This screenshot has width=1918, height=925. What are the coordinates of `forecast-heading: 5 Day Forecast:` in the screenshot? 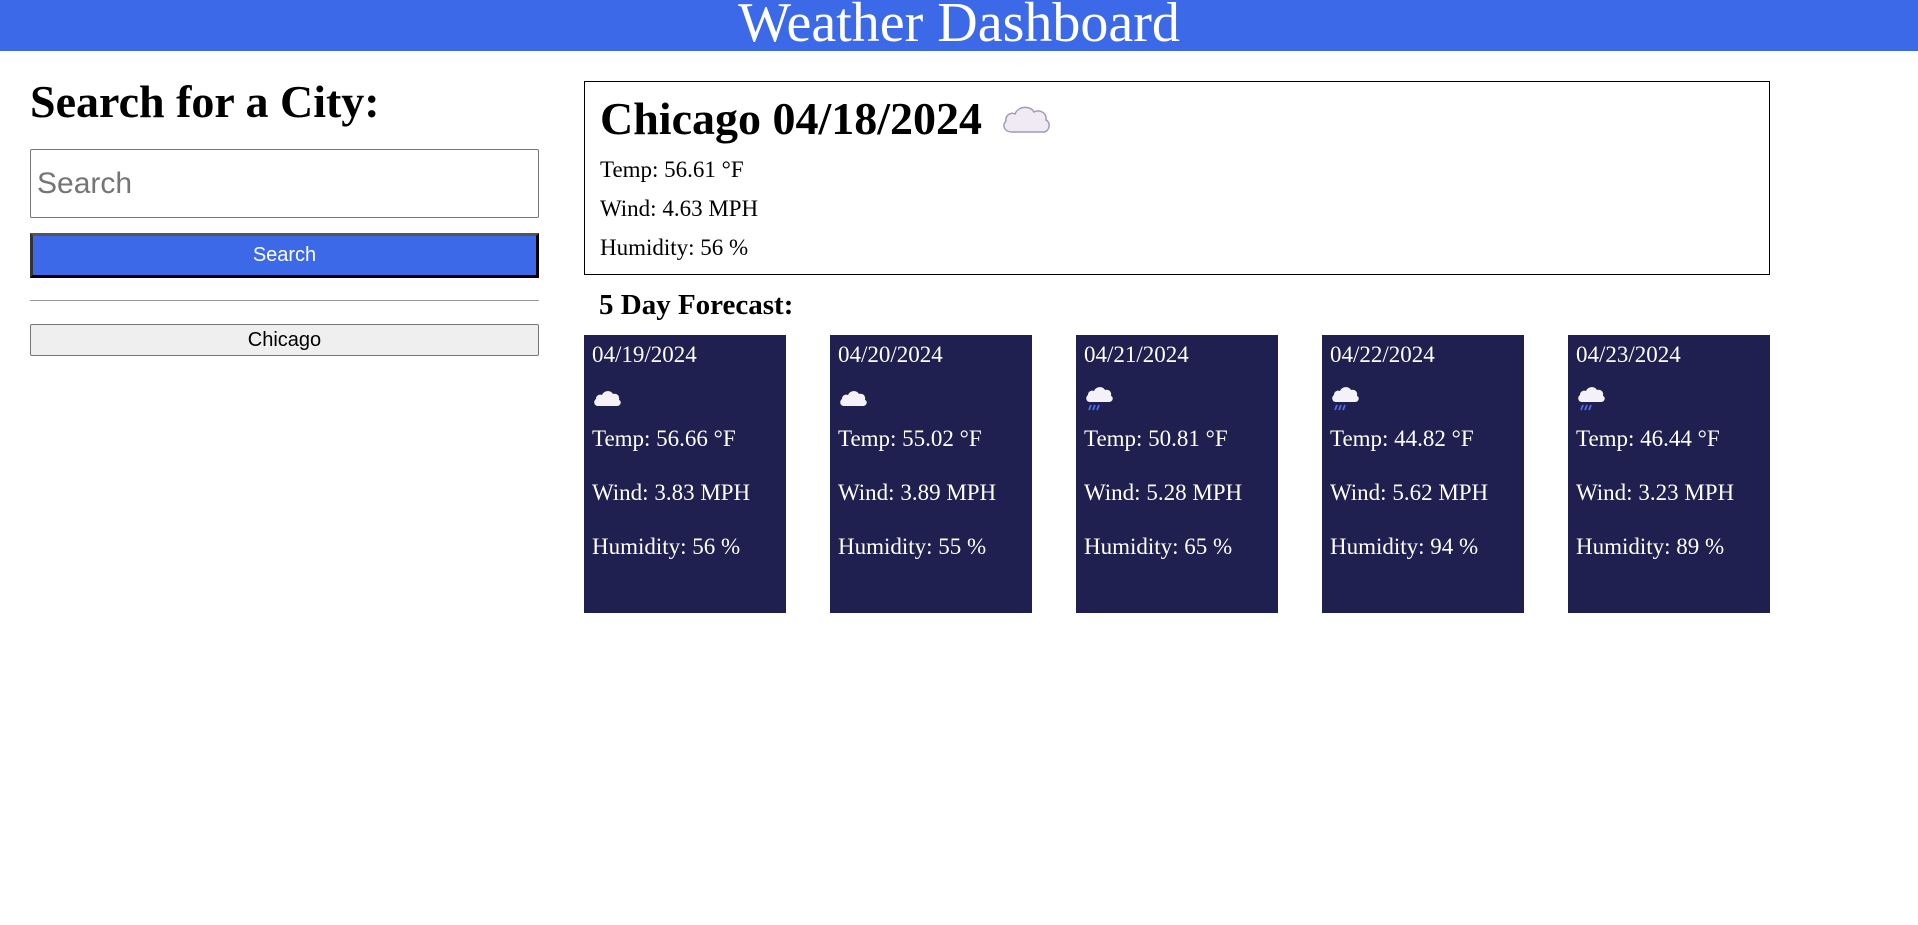 It's located at (696, 305).